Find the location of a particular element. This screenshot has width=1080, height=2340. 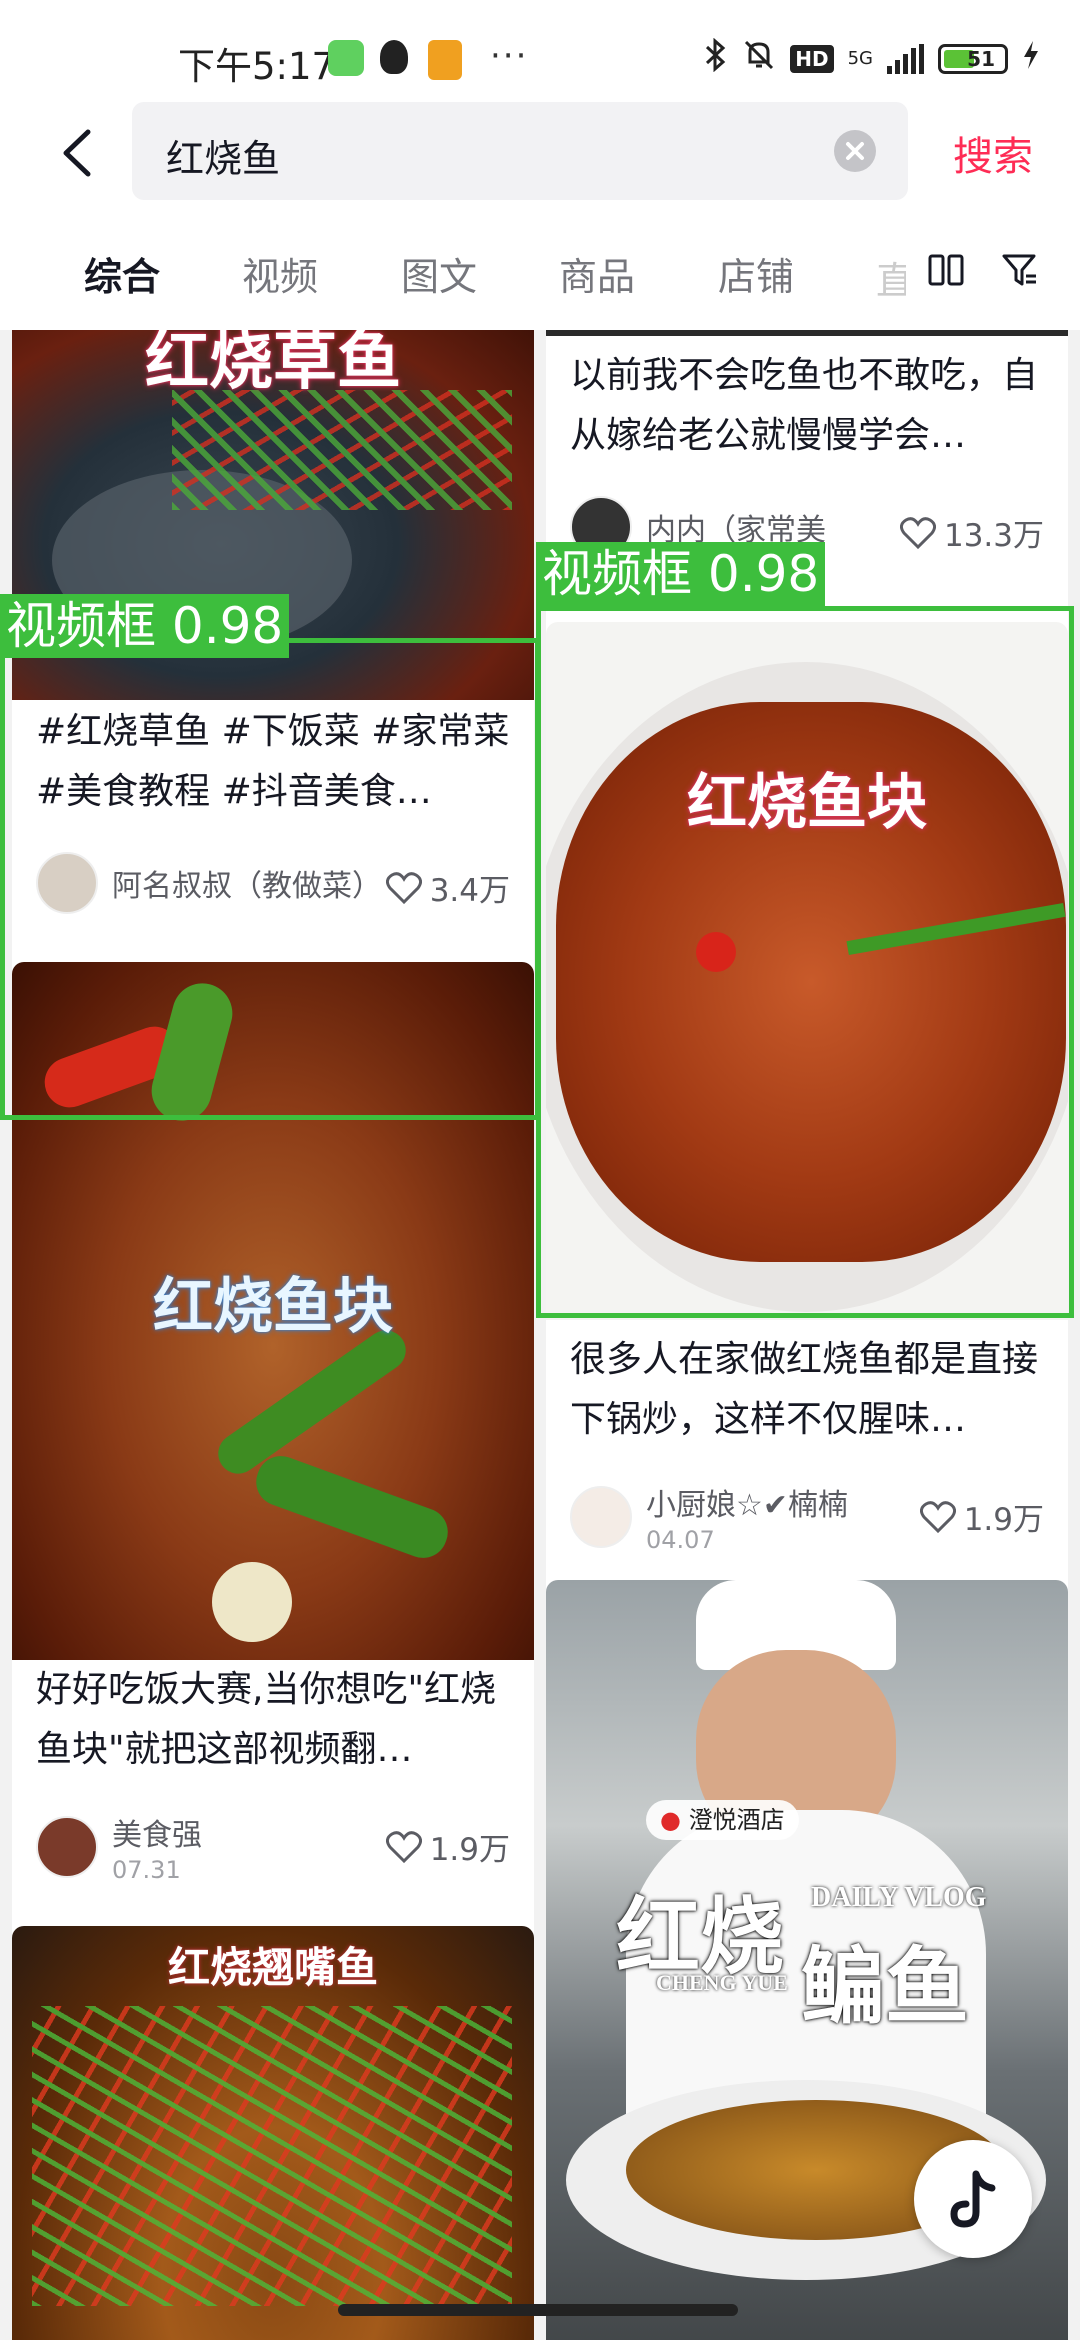

like-count: 3.4万 is located at coordinates (447, 887).